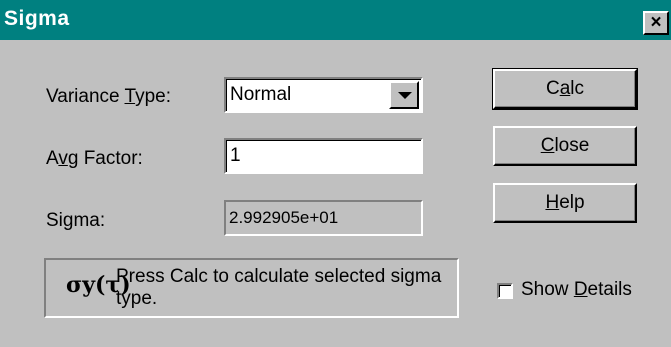  What do you see at coordinates (565, 203) in the screenshot?
I see `help-button: Help` at bounding box center [565, 203].